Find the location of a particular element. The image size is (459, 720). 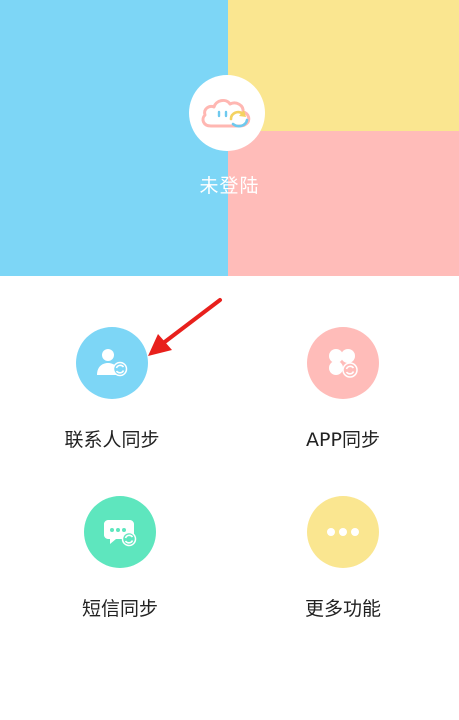

header-block-pink is located at coordinates (343, 203).